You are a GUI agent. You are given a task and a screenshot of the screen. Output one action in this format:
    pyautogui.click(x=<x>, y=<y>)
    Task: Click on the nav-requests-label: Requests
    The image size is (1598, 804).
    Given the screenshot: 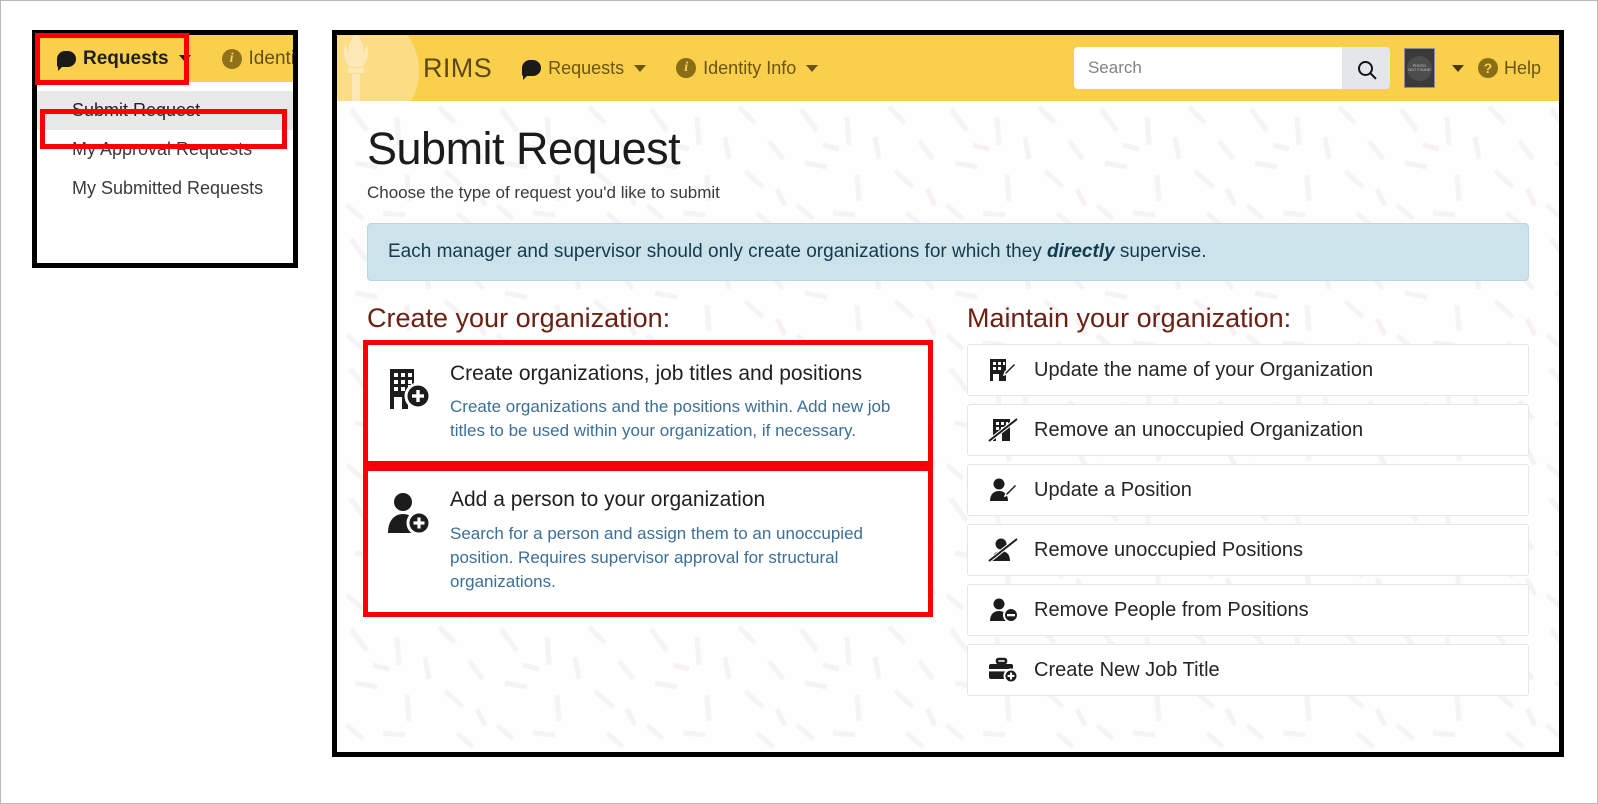 What is the action you would take?
    pyautogui.click(x=126, y=58)
    